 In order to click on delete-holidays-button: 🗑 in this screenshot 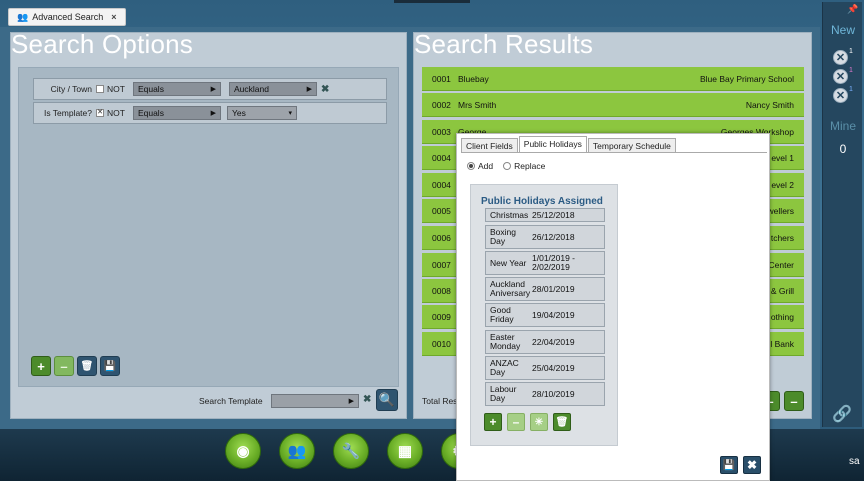, I will do `click(562, 422)`.